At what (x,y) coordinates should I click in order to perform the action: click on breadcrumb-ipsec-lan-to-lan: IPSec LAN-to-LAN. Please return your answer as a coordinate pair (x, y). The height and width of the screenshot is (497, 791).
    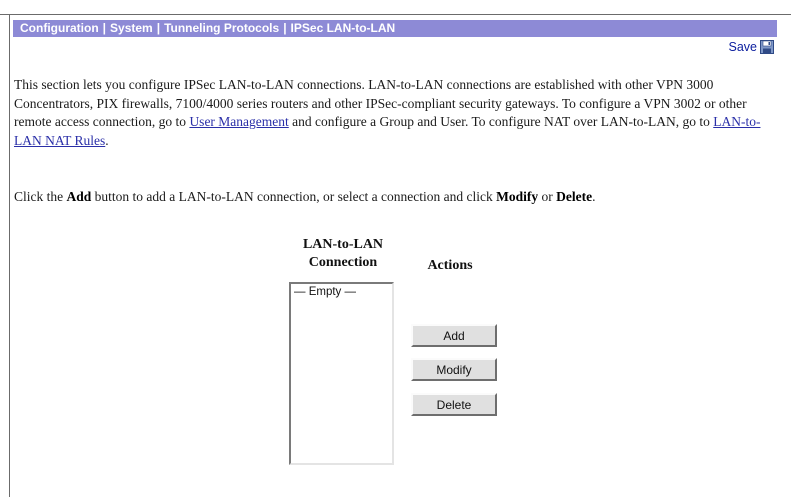
    Looking at the image, I should click on (343, 28).